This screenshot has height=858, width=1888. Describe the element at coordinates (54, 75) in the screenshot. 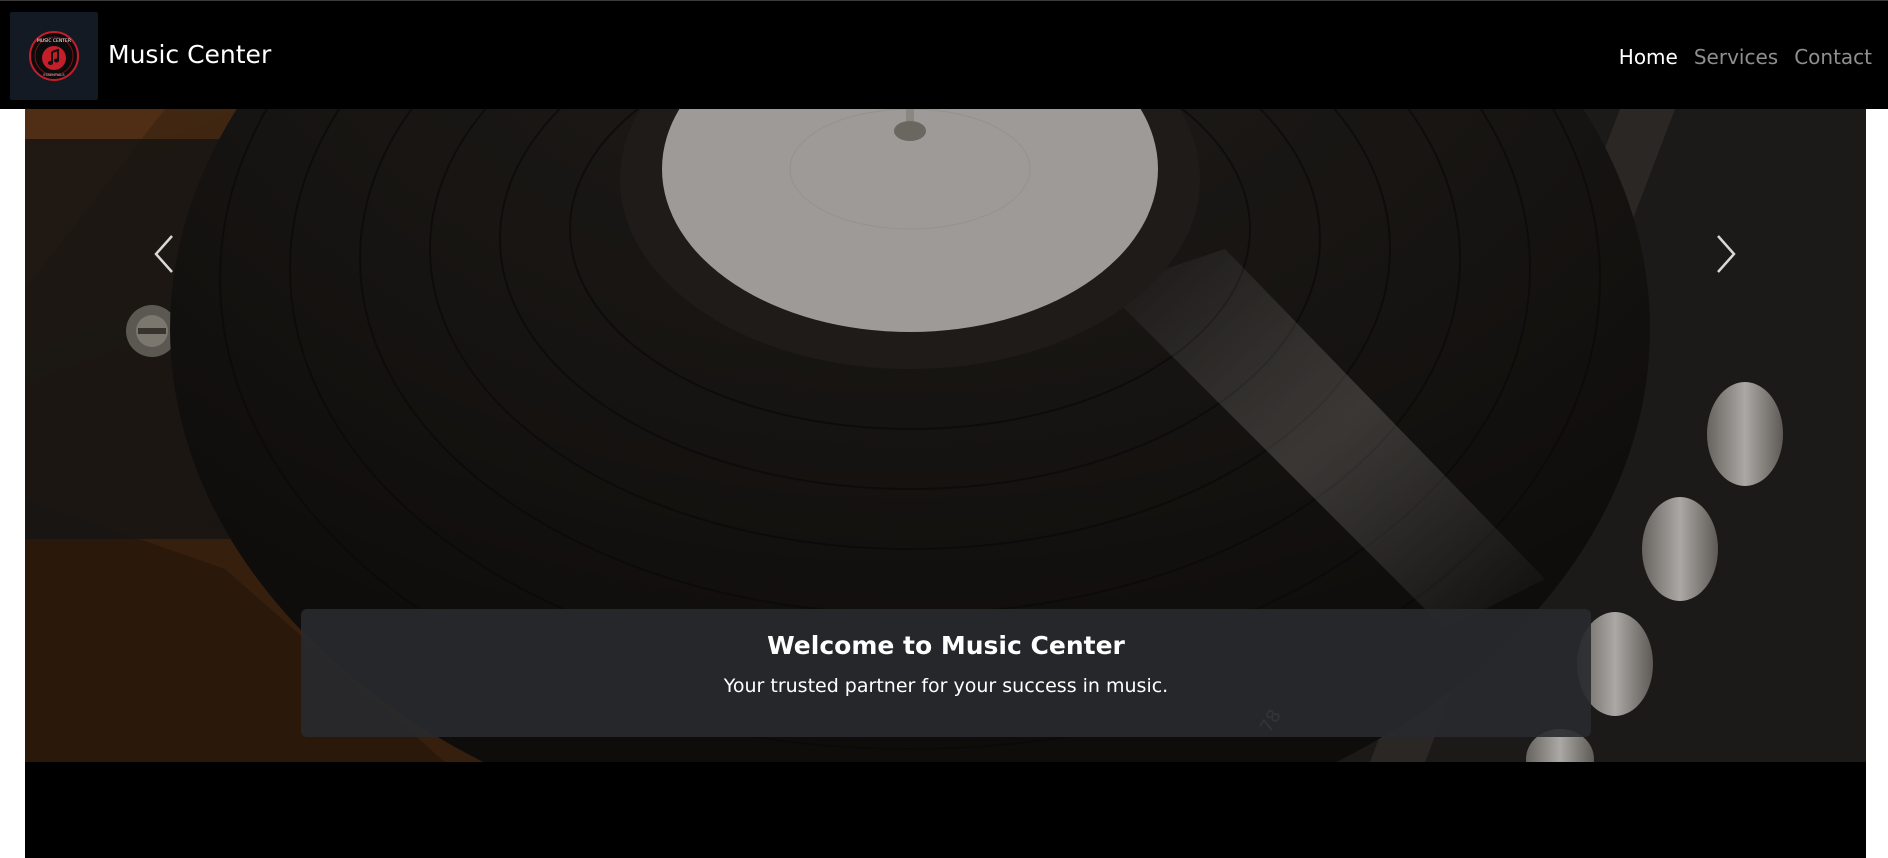

I see `svg-text: ESSENTIALS` at that location.